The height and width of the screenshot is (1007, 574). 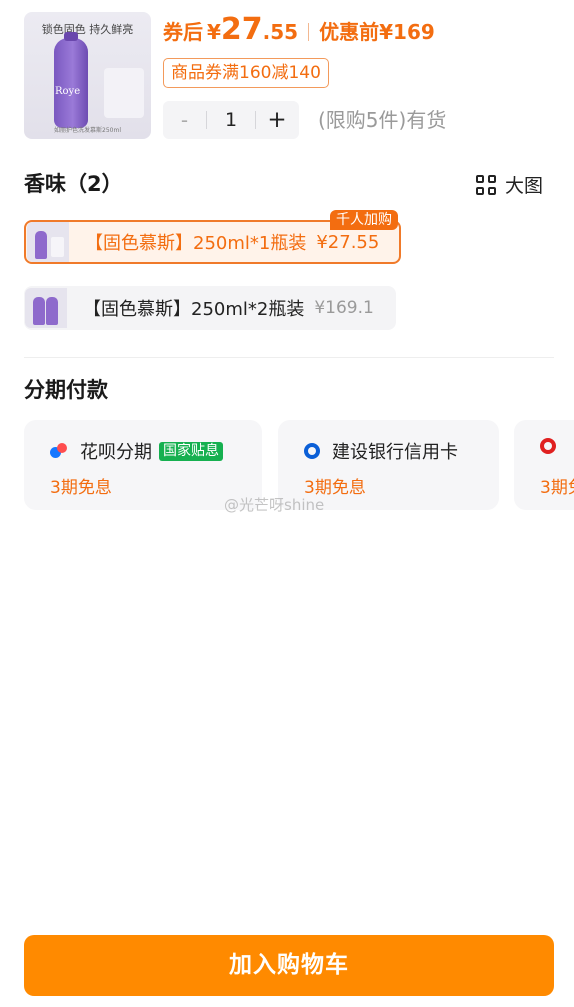 What do you see at coordinates (289, 965) in the screenshot?
I see `add-to-cart-button: 加入购物车` at bounding box center [289, 965].